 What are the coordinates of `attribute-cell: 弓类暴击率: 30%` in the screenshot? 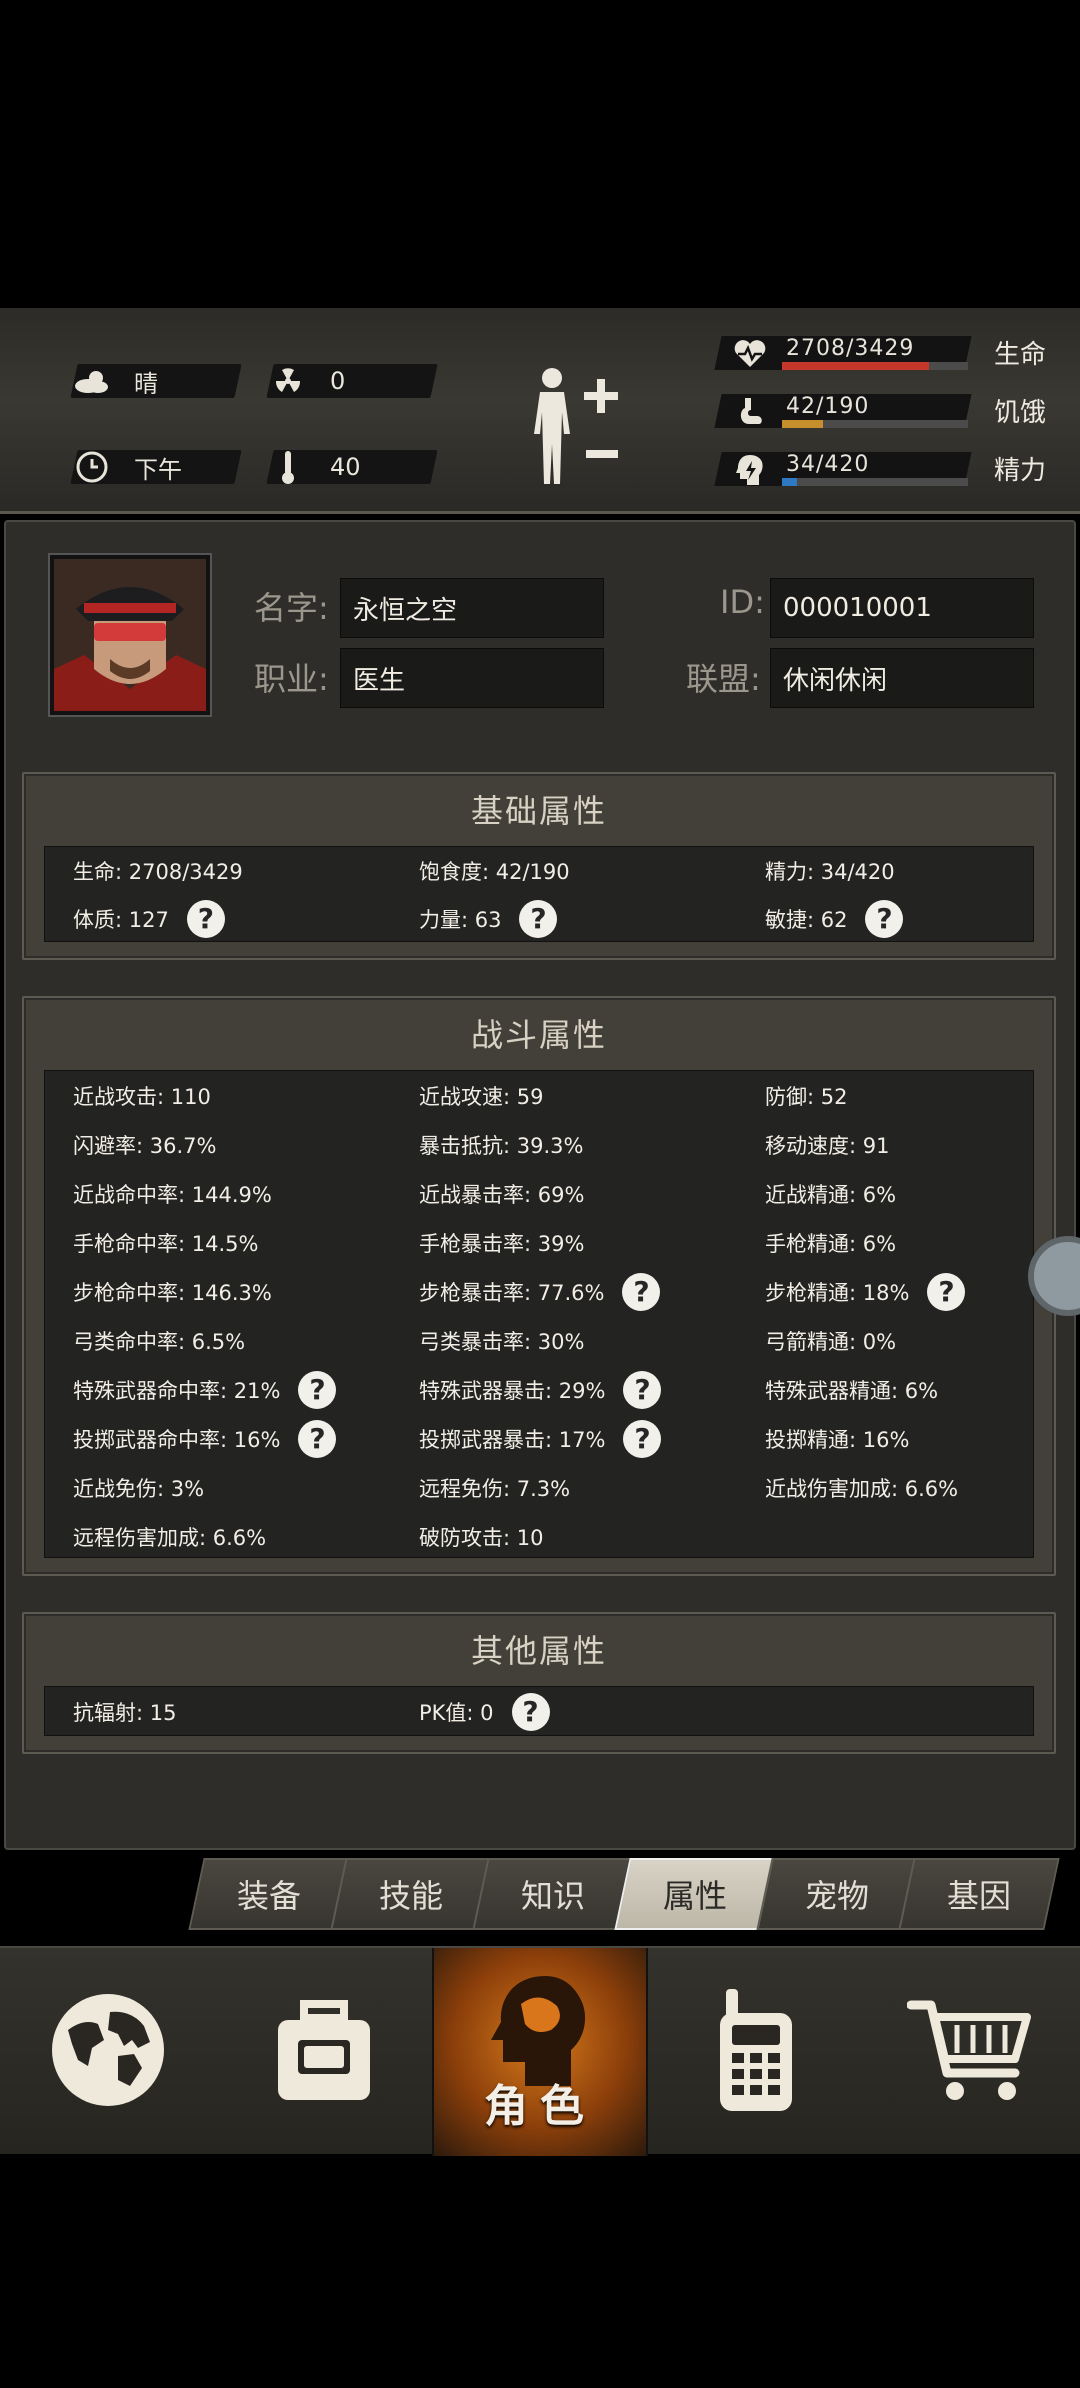 It's located at (501, 1340).